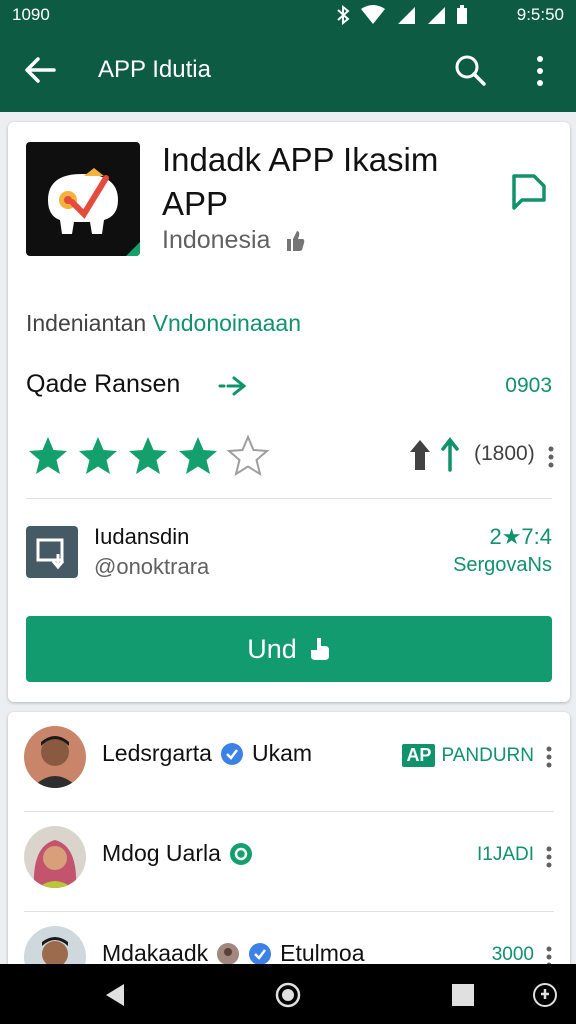  I want to click on app-country: Indonesia, so click(234, 240).